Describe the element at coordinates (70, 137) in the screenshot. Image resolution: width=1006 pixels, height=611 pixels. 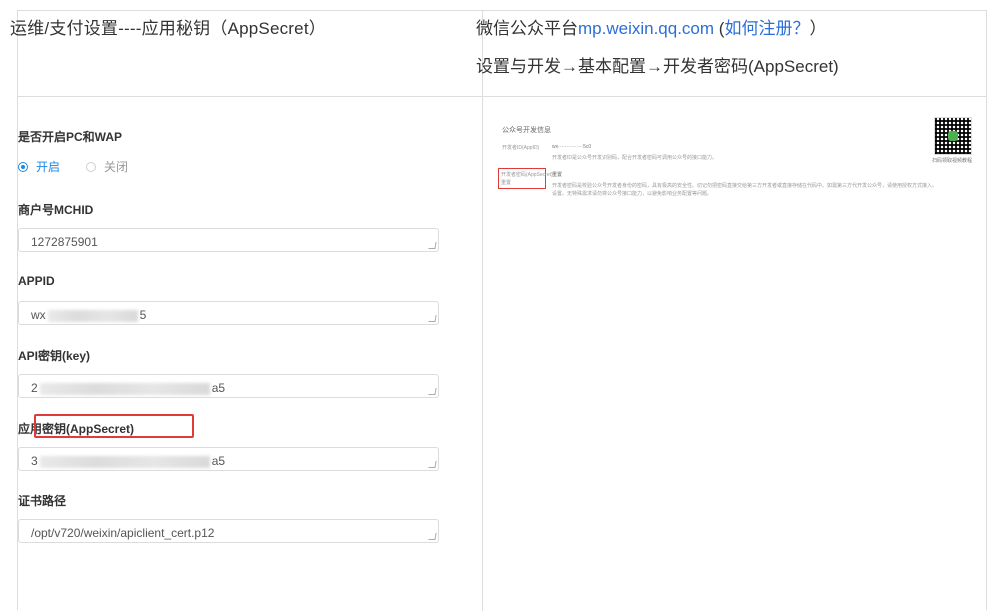
I see `pc-wap-label: 是否开启PC和WAP` at that location.